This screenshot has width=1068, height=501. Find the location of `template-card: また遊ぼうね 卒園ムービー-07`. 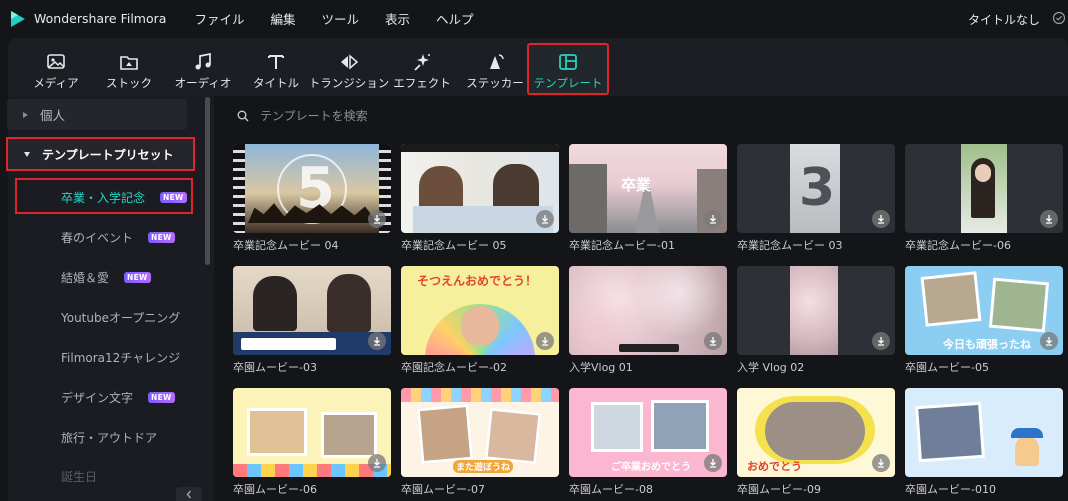

template-card: また遊ぼうね 卒園ムービー-07 is located at coordinates (480, 442).